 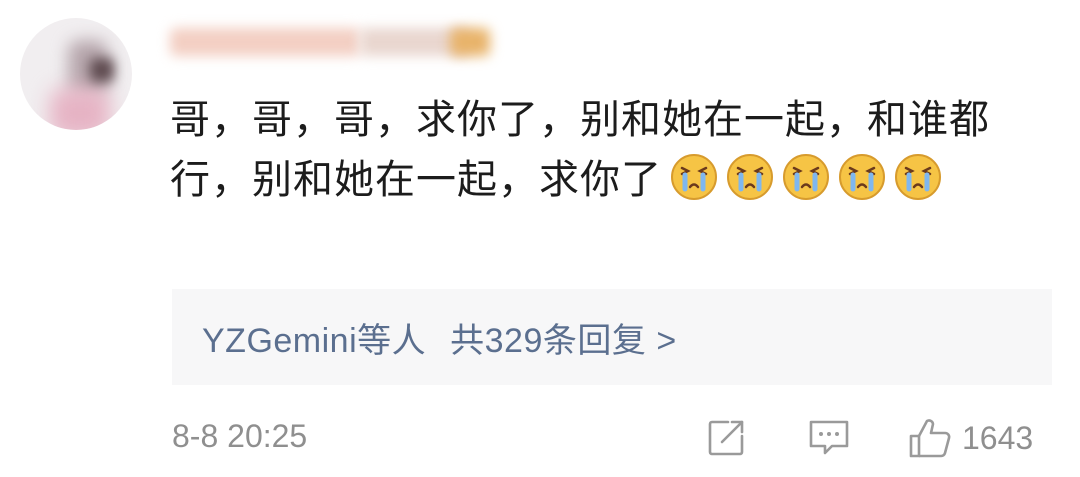 I want to click on thumbs-up-icon, so click(x=930, y=438).